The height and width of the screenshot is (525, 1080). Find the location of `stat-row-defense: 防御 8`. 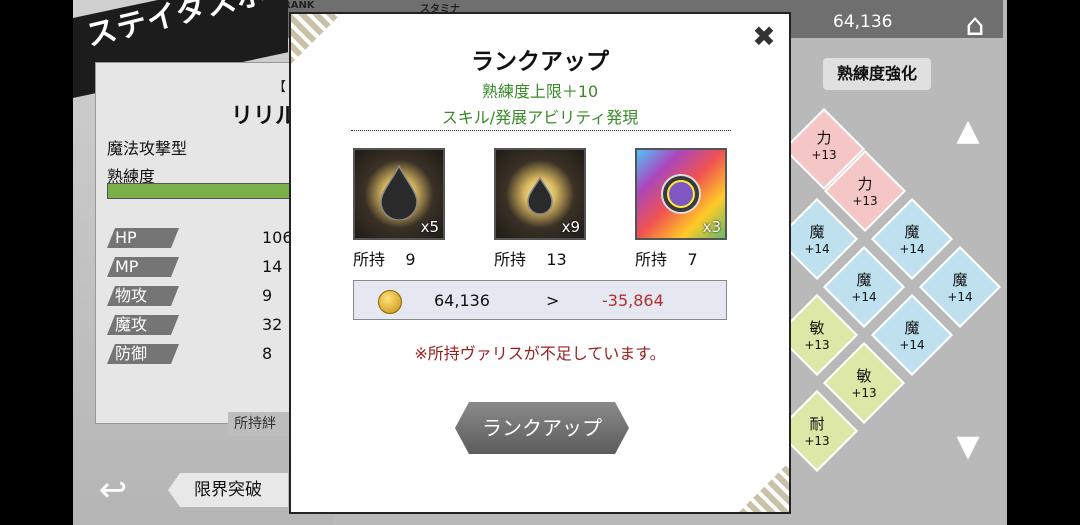

stat-row-defense: 防御 8 is located at coordinates (194, 354).